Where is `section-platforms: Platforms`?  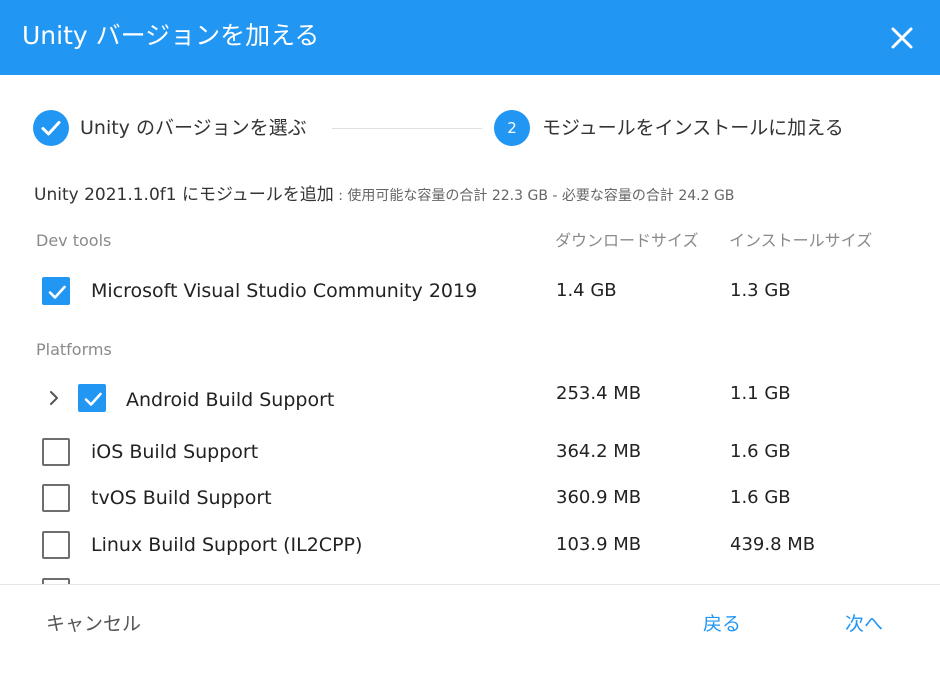 section-platforms: Platforms is located at coordinates (74, 349).